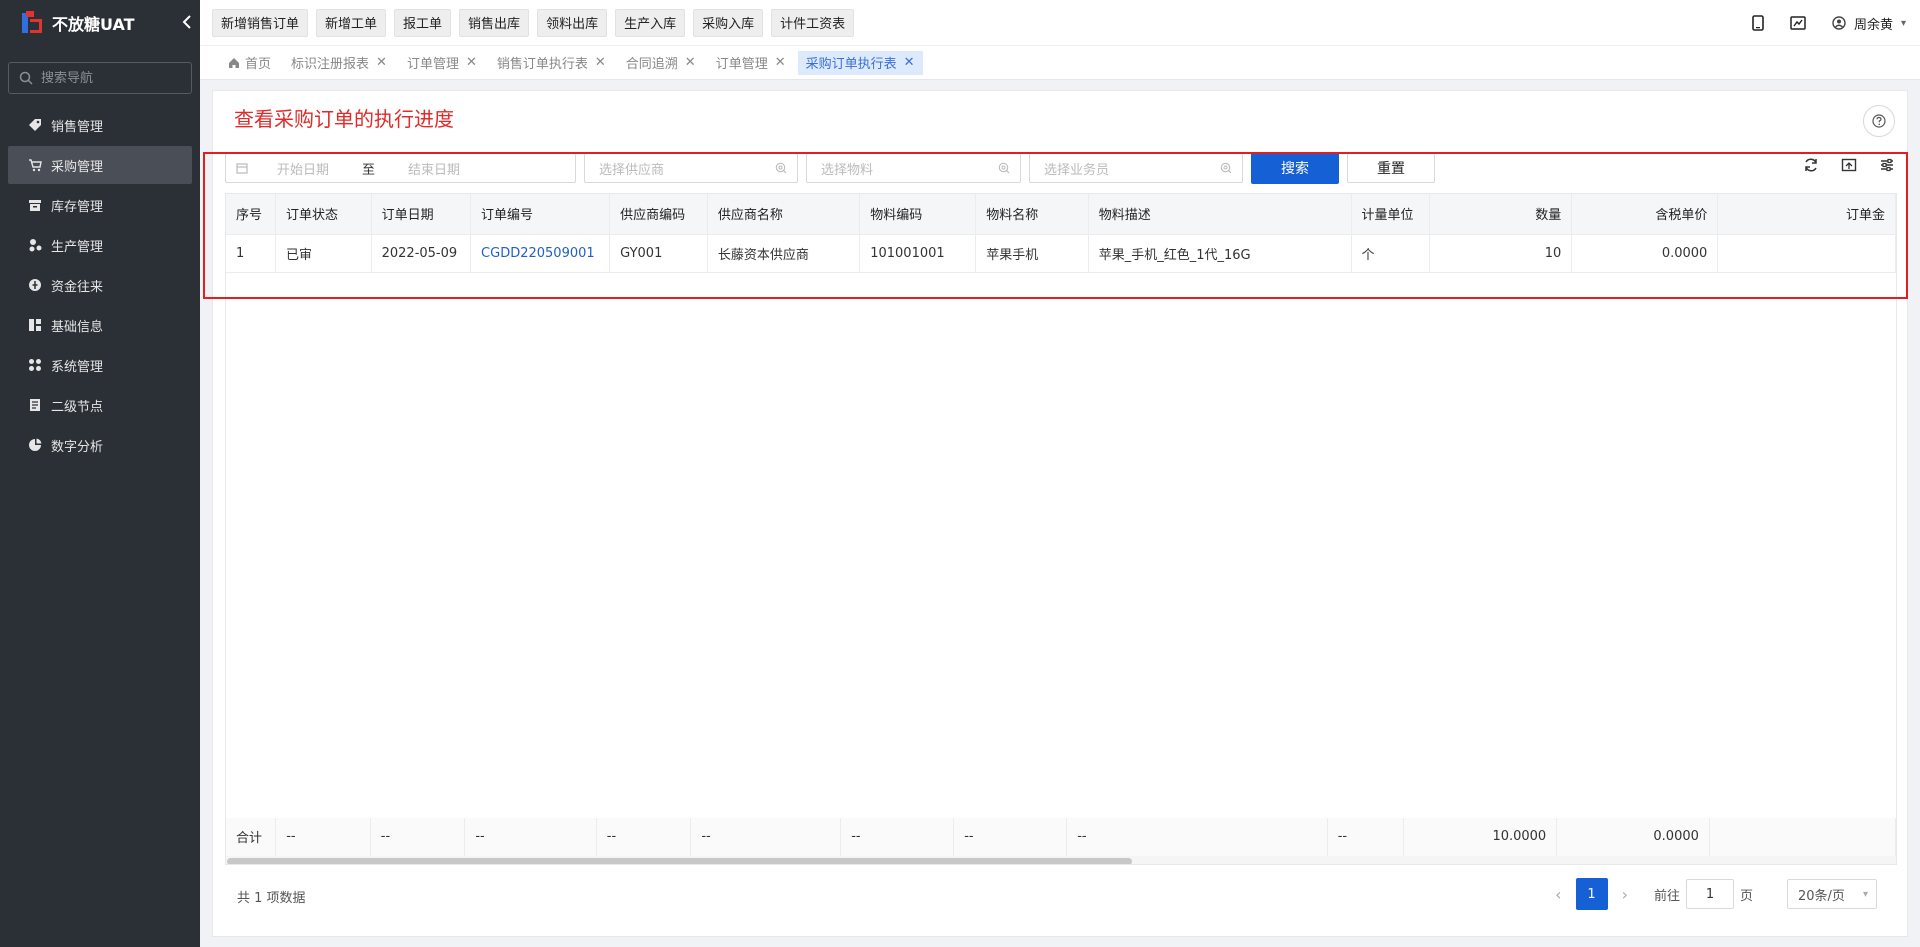 The height and width of the screenshot is (947, 1920). I want to click on horizontal-scrollbar, so click(1061, 860).